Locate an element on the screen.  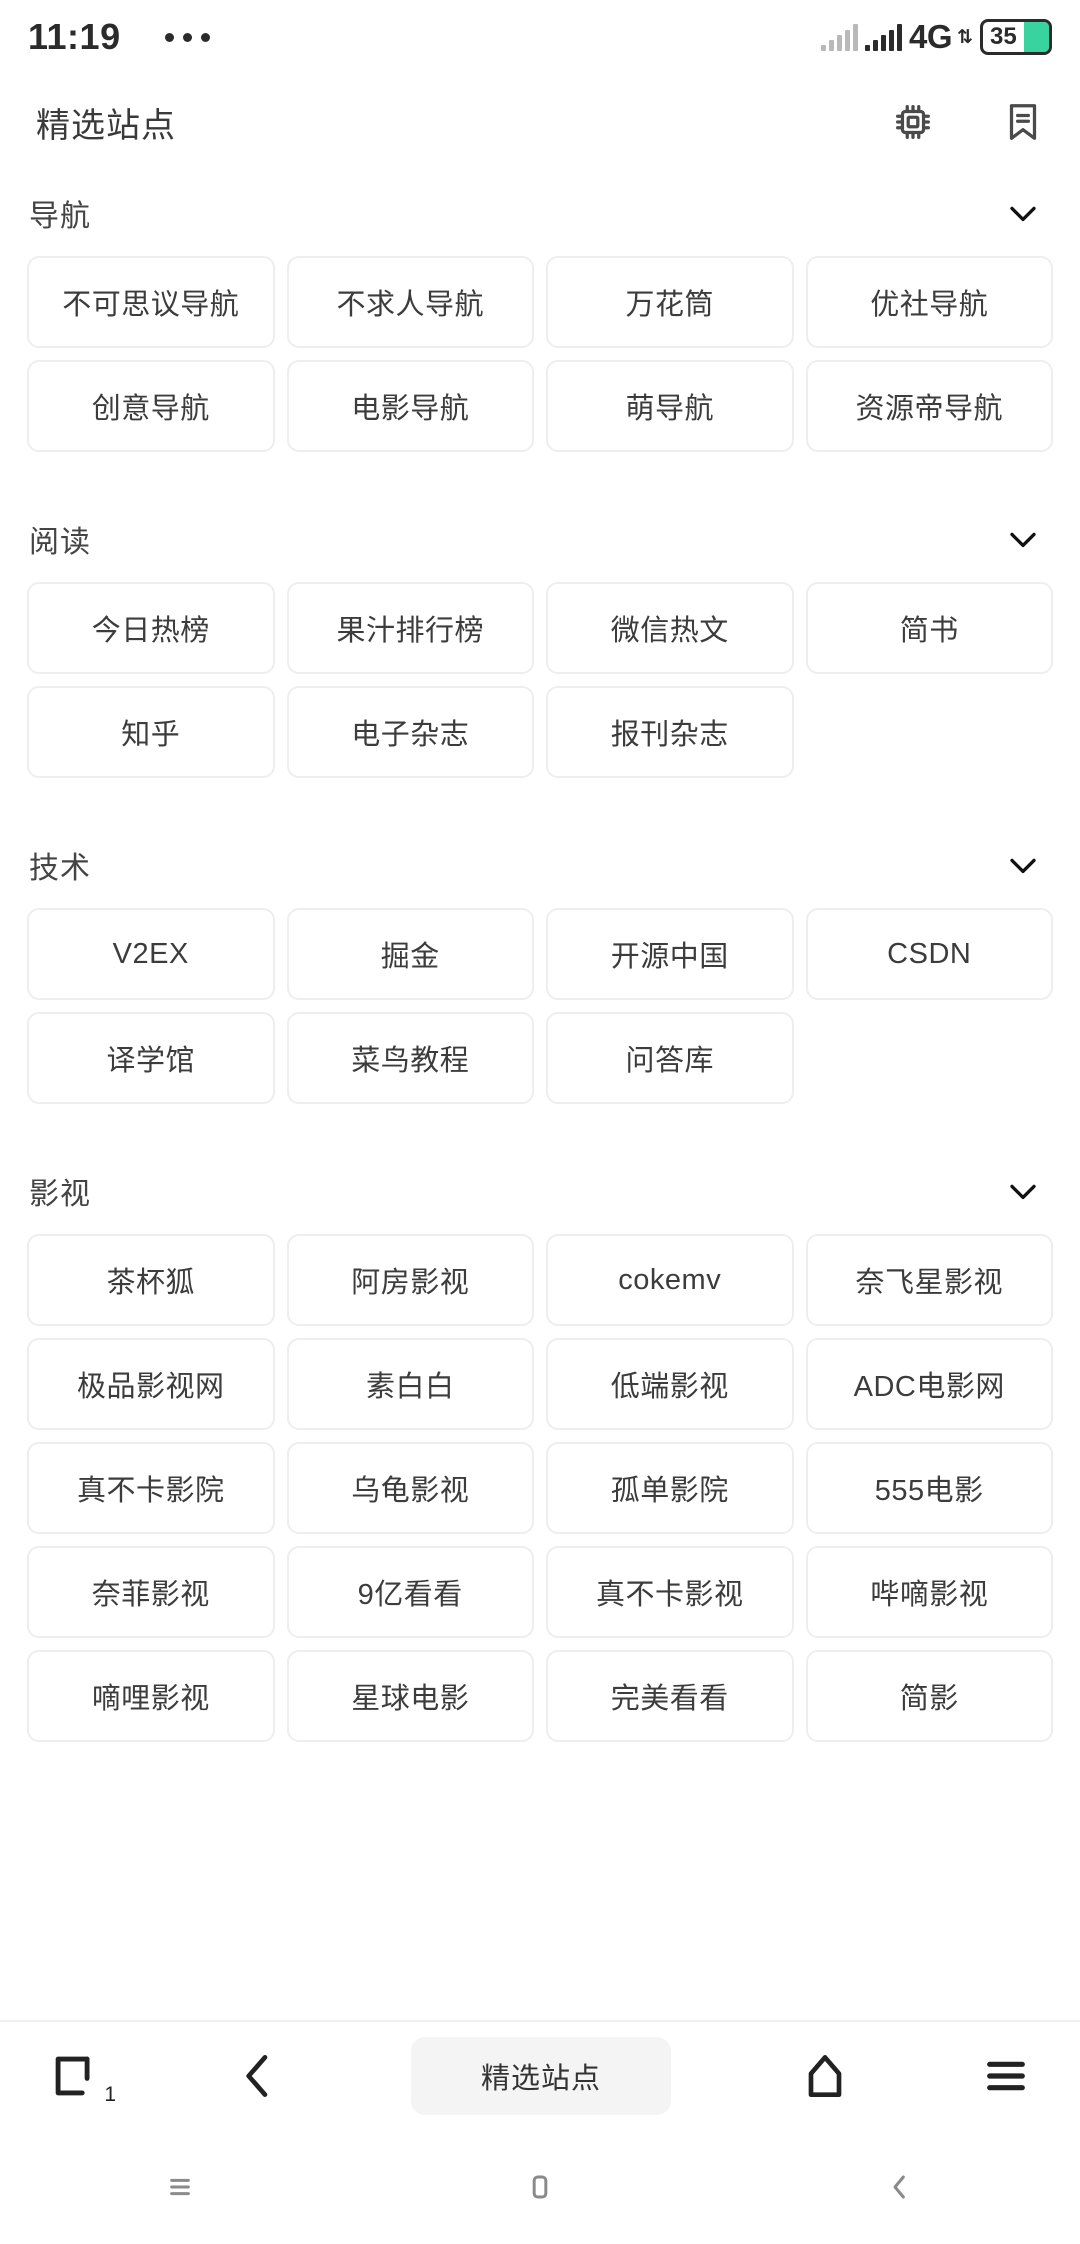
back-nav-button is located at coordinates (900, 2187).